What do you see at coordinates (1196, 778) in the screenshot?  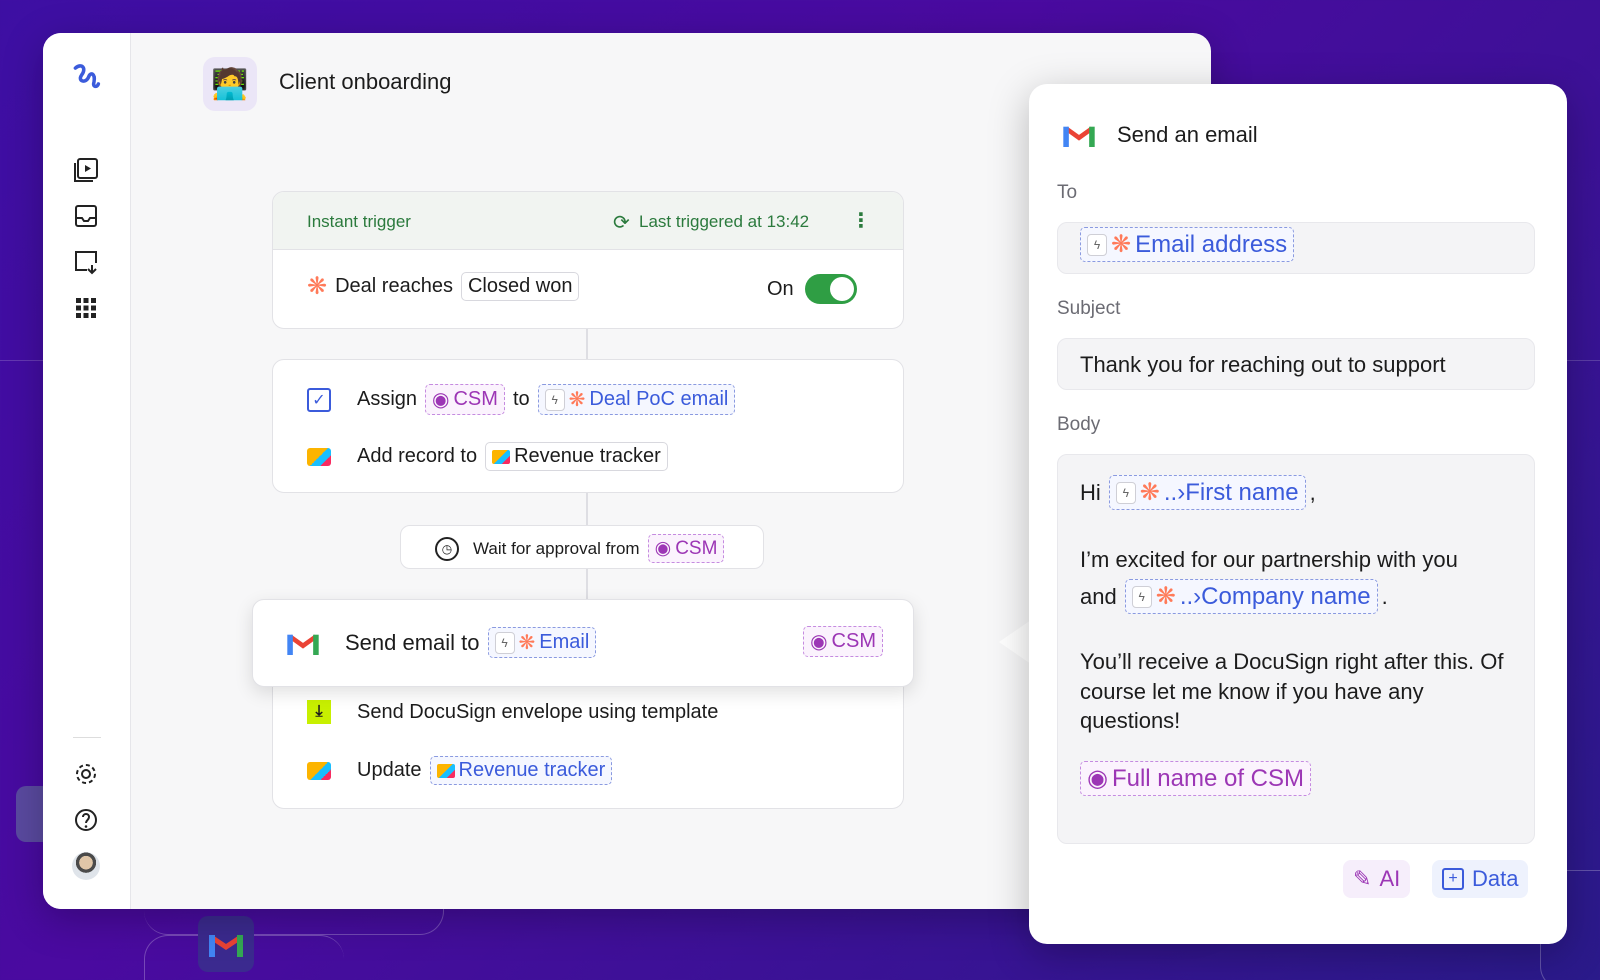 I see `csm-signature-token: ◉ Full name of CSM` at bounding box center [1196, 778].